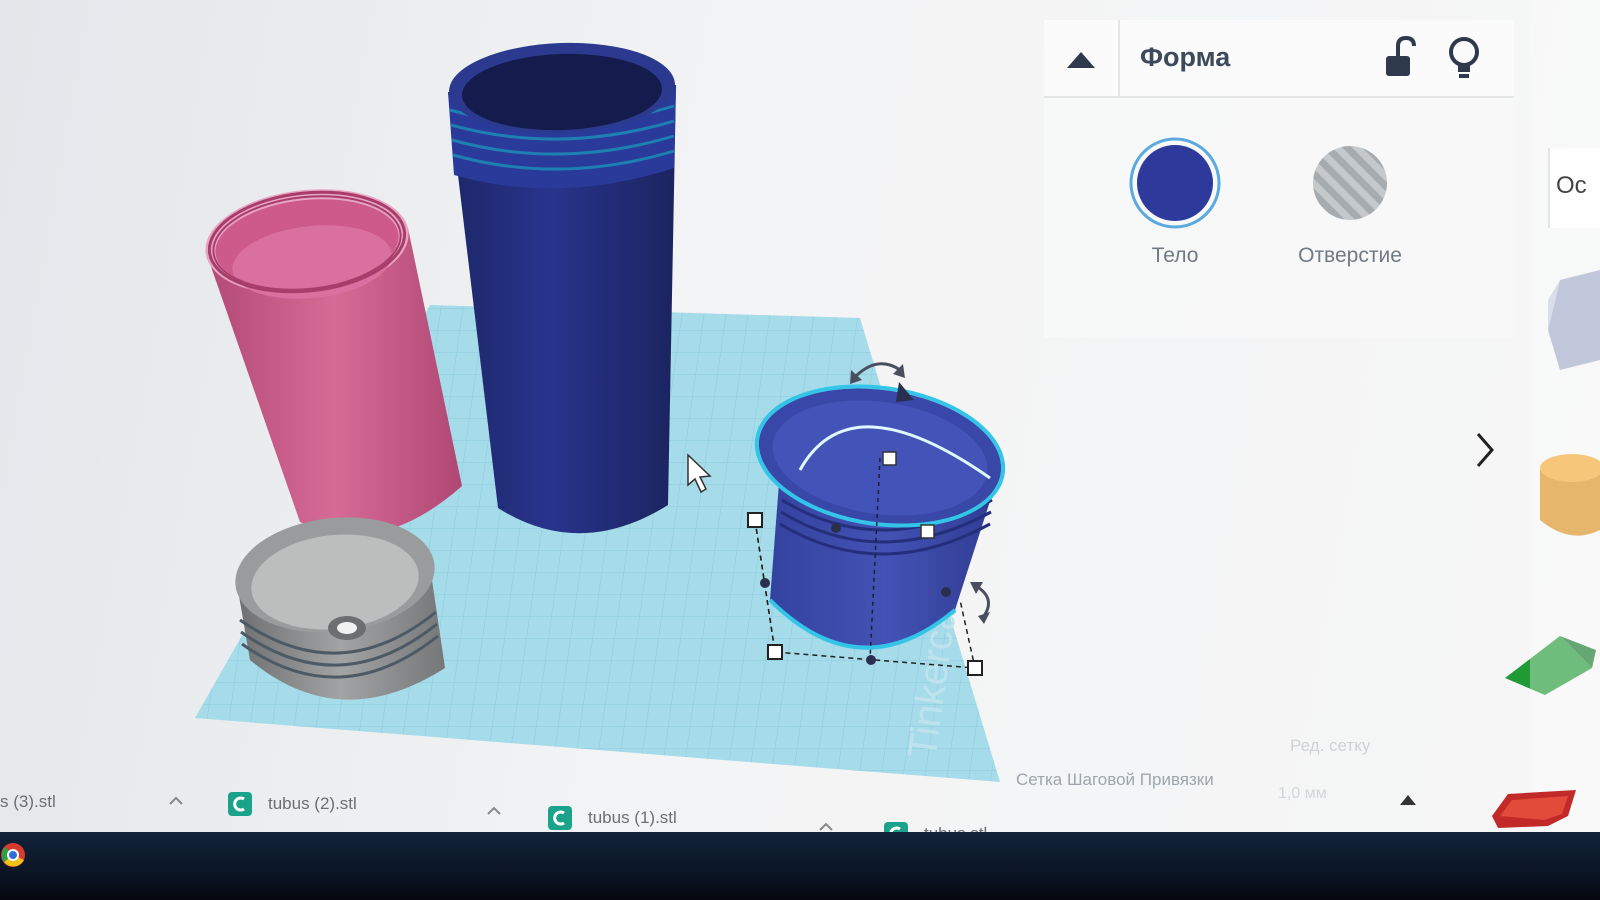  I want to click on light-bulb-icon, so click(1464, 57).